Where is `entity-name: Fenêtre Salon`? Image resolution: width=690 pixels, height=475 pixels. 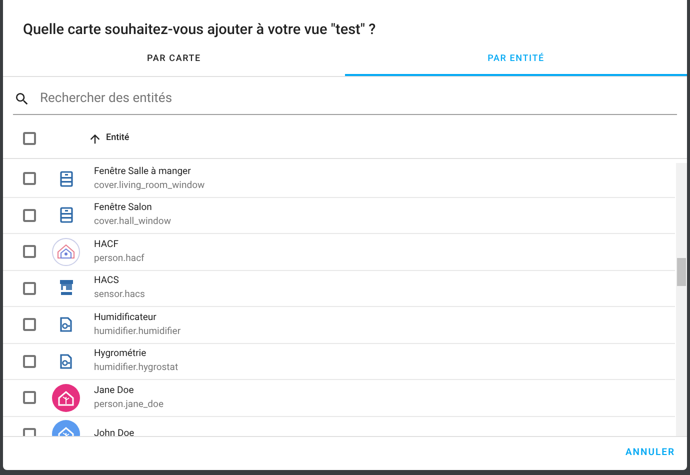 entity-name: Fenêtre Salon is located at coordinates (123, 208).